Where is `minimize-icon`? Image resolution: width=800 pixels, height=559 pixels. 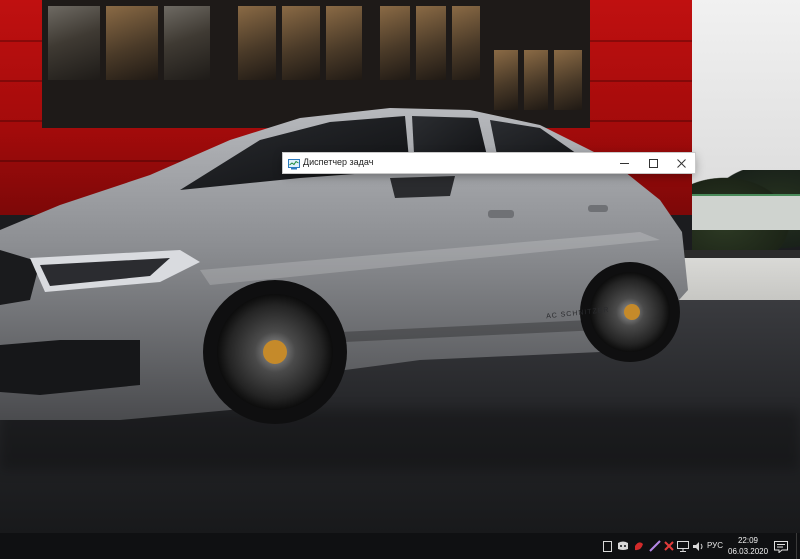 minimize-icon is located at coordinates (624, 163).